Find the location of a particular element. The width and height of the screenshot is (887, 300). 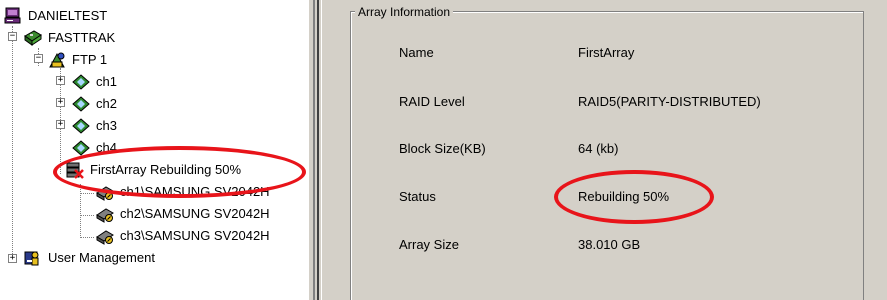

tree-label-channel: ch1 is located at coordinates (106, 81).